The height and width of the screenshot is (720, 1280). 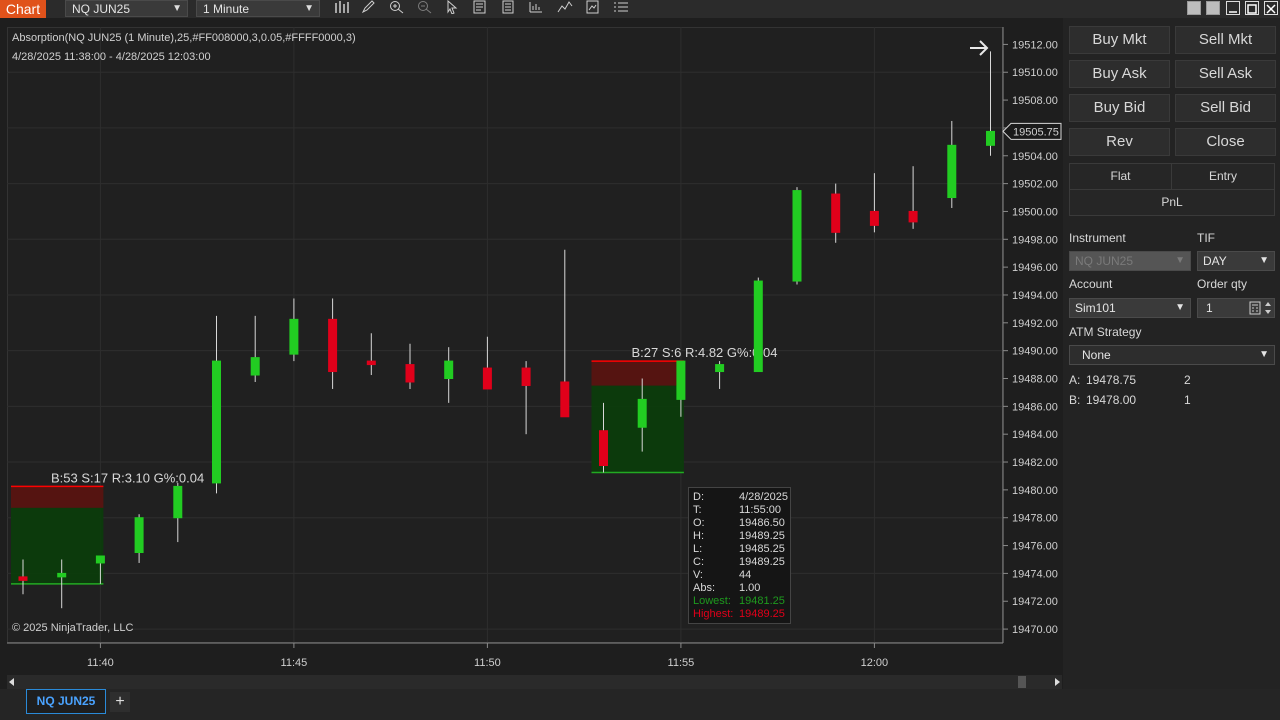 I want to click on order-qty-label: Order qty, so click(x=1222, y=284).